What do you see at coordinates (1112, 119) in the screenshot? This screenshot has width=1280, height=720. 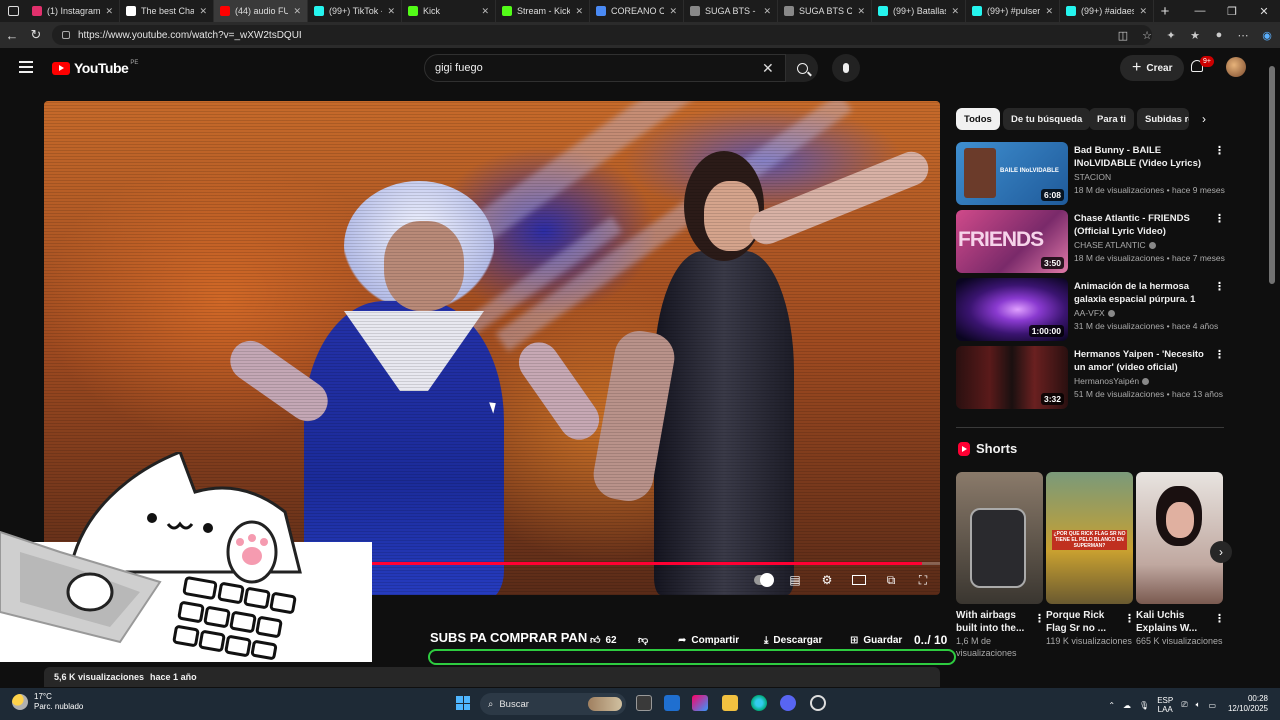 I see `chip-para-ti: Para ti` at bounding box center [1112, 119].